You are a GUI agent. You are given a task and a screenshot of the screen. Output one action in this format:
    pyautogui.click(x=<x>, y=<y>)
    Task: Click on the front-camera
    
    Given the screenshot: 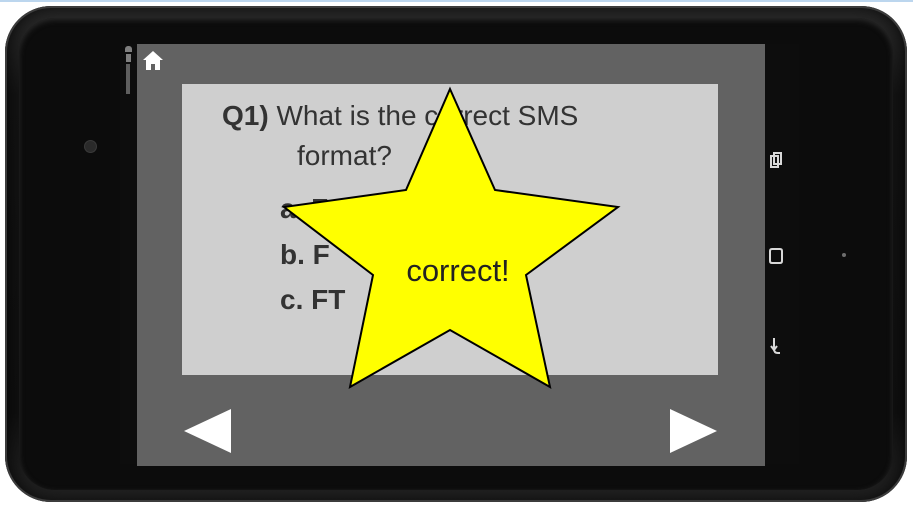 What is the action you would take?
    pyautogui.click(x=90, y=146)
    